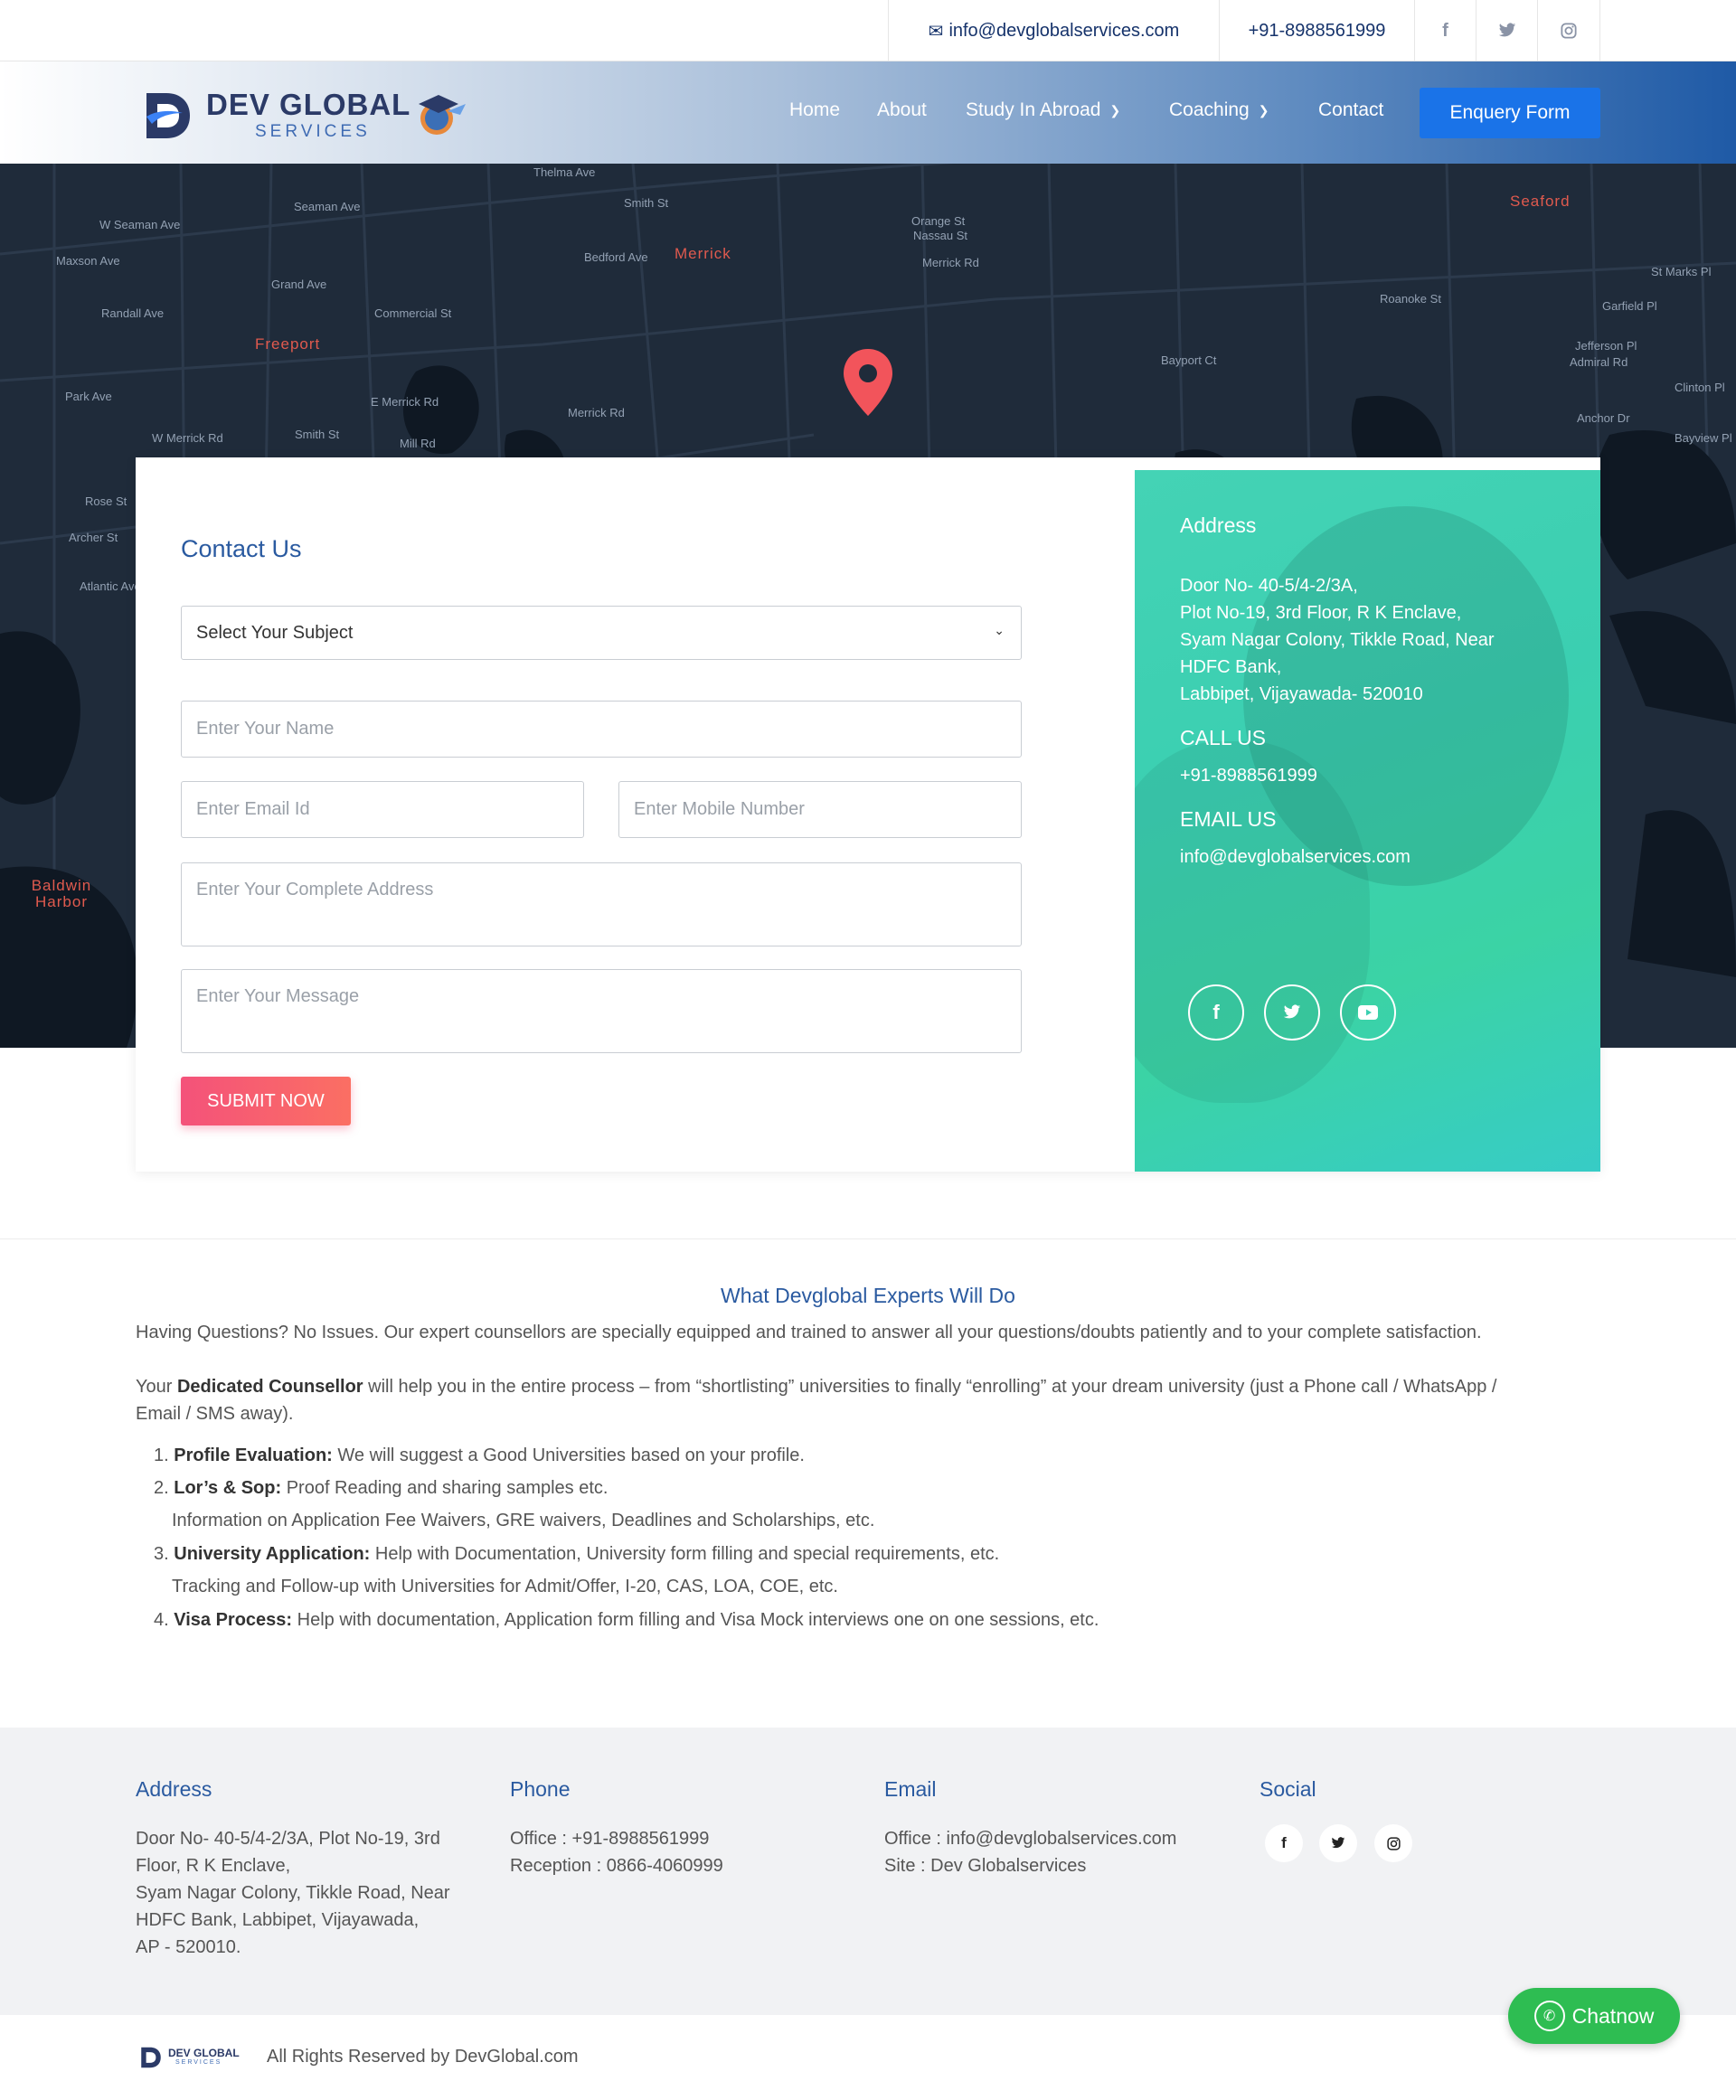  I want to click on top-email-link: ✉ info@devglobalservices.com, so click(1053, 30).